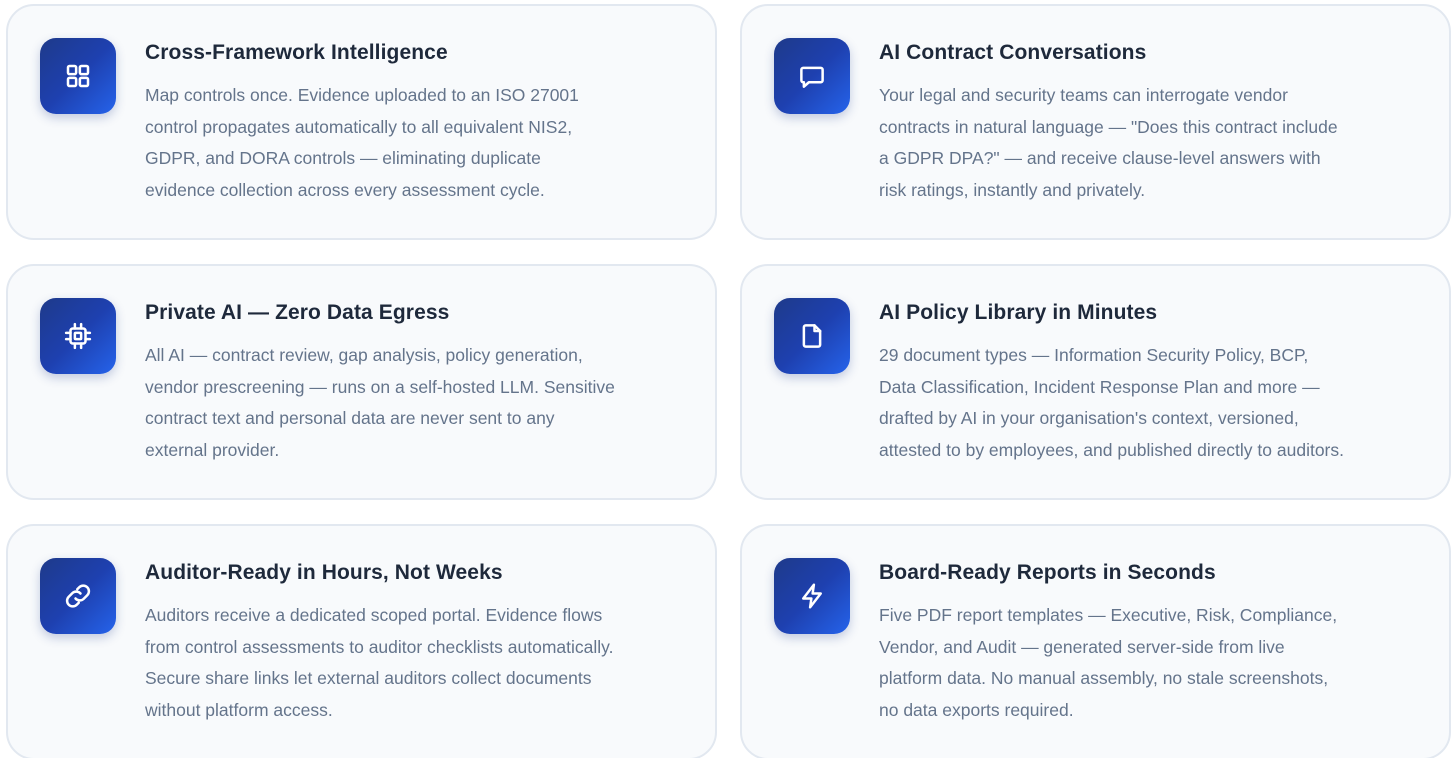 Image resolution: width=1456 pixels, height=758 pixels. Describe the element at coordinates (296, 52) in the screenshot. I see `feature-title: Cross-Framework Intelligence` at that location.